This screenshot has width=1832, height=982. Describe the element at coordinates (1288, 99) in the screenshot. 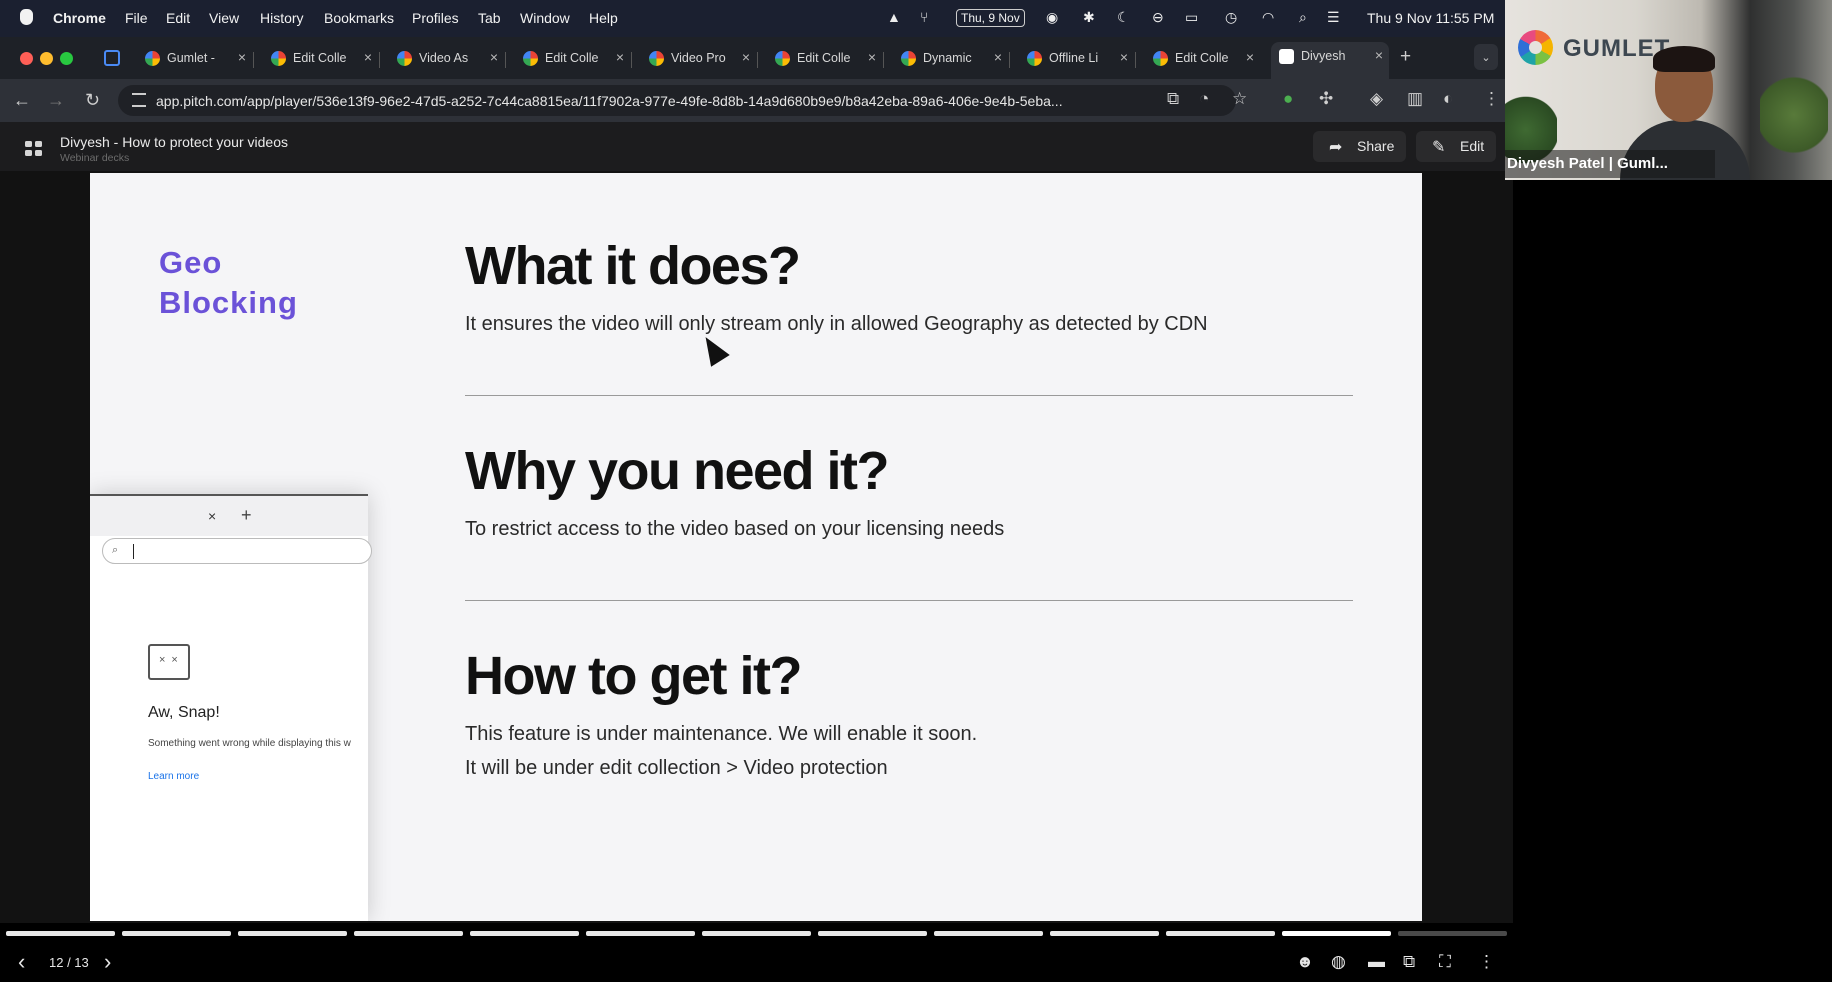

I see `grammarly-extension-icon: ●` at that location.